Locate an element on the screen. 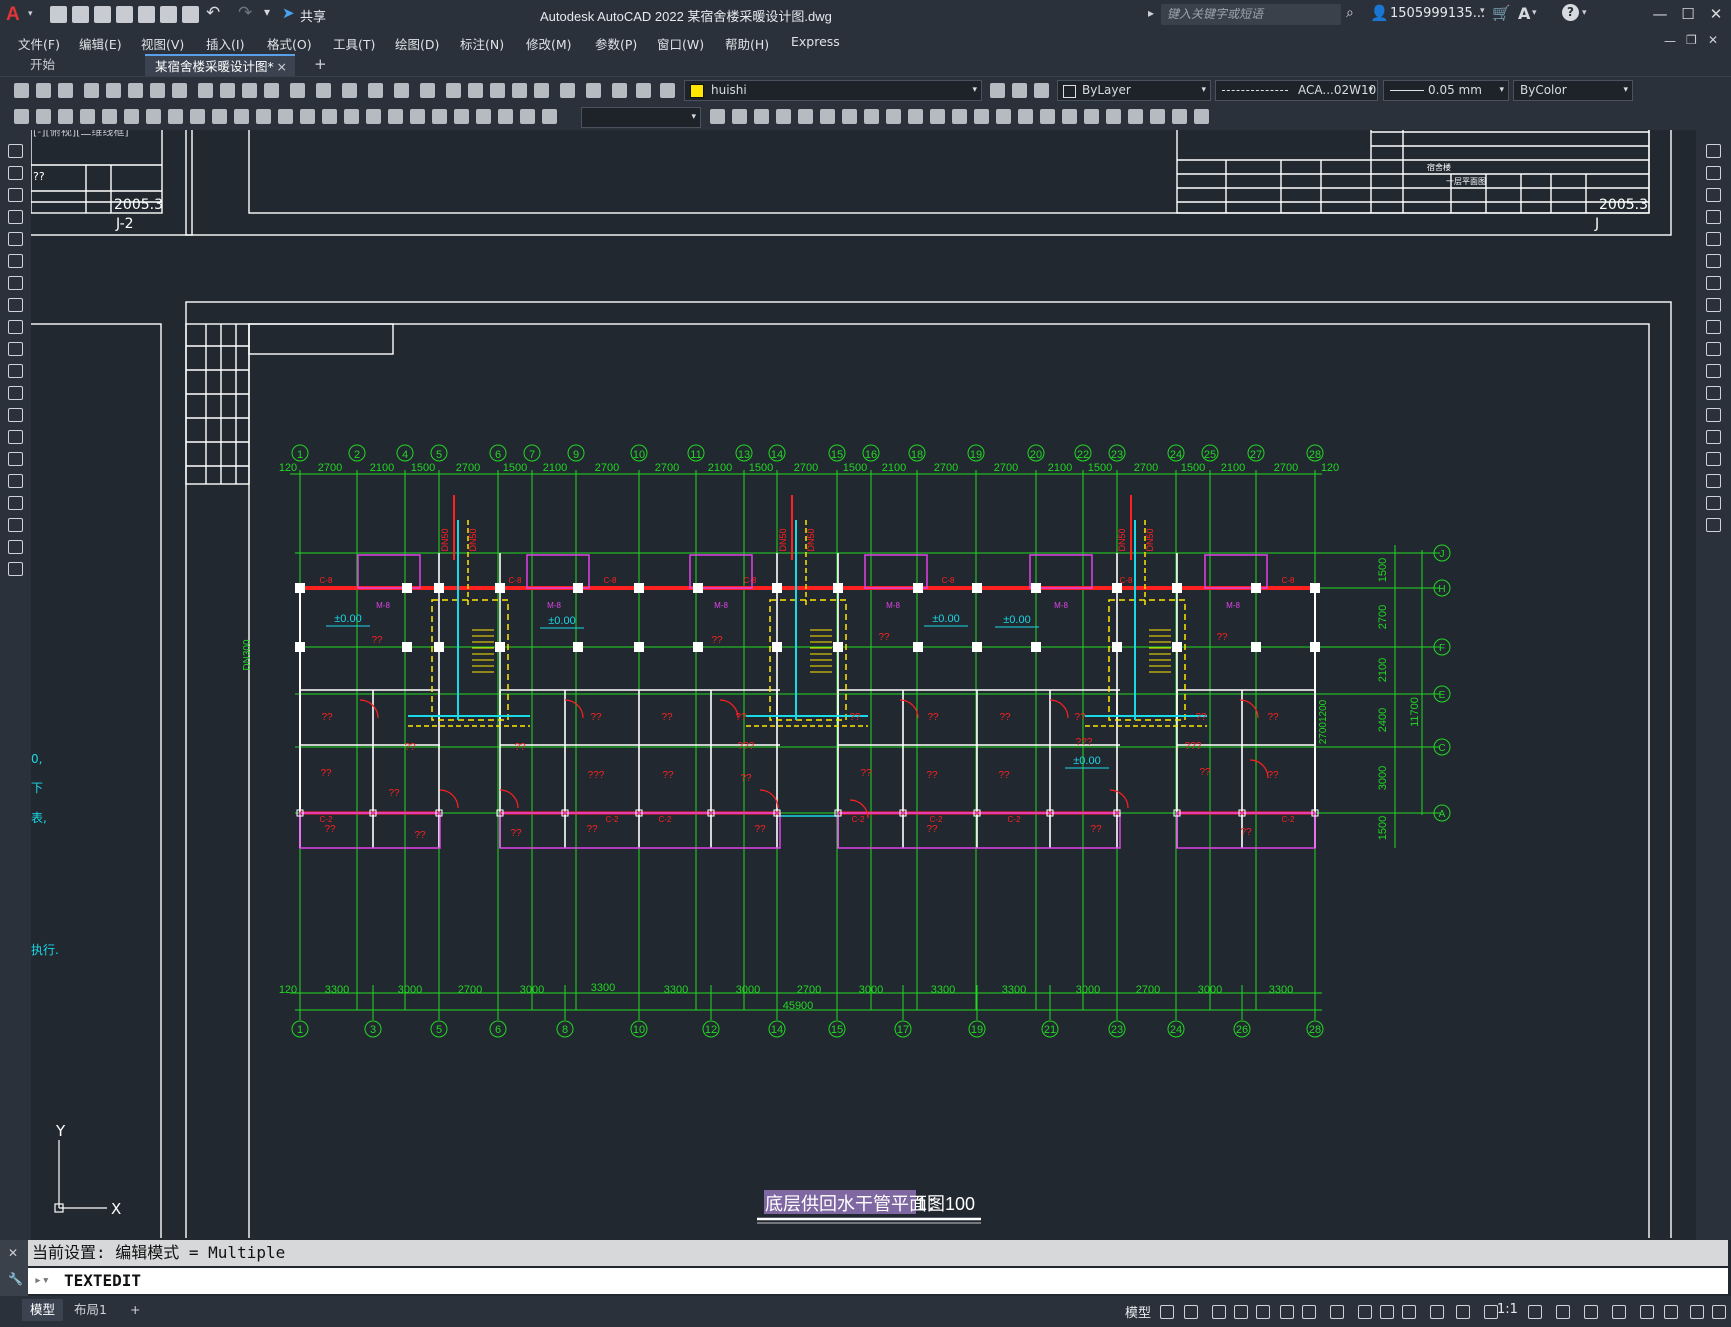  save-web-icon is located at coordinates (168, 14).